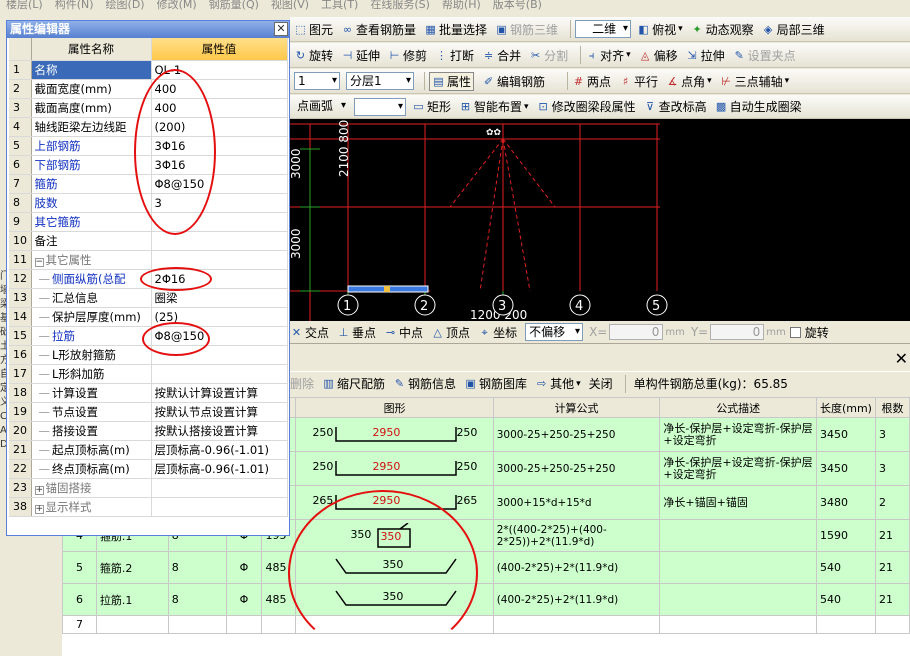  What do you see at coordinates (754, 81) in the screenshot?
I see `three-point-axis-button: ⊬ 三点辅轴 ▾` at bounding box center [754, 81].